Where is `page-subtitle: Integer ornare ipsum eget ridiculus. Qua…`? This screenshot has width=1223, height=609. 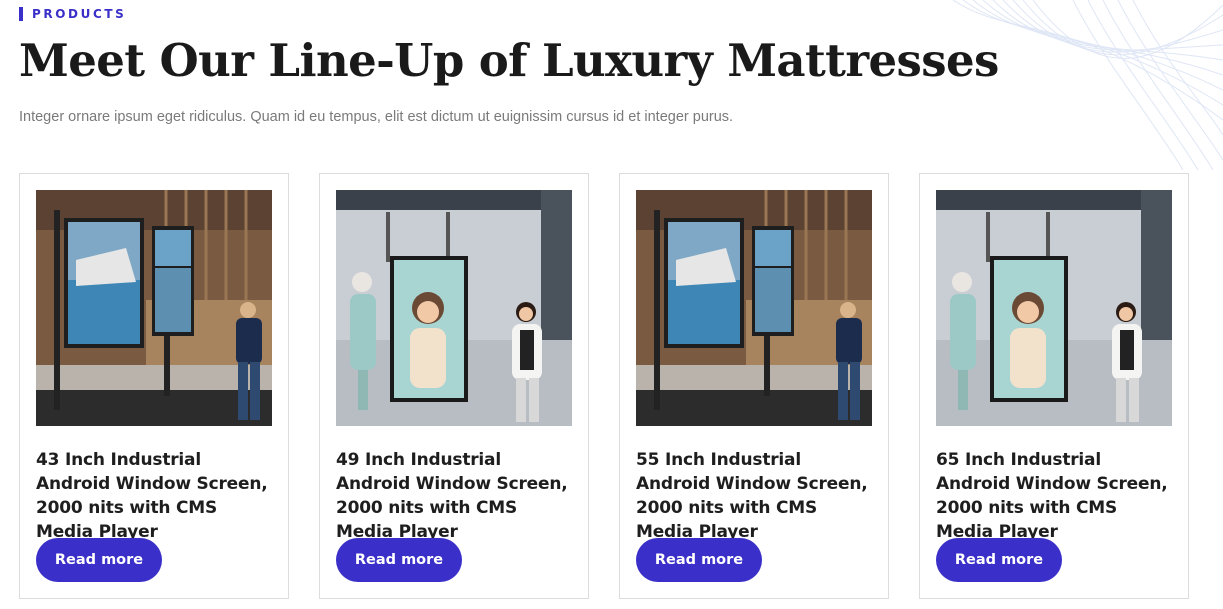 page-subtitle: Integer ornare ipsum eget ridiculus. Qua… is located at coordinates (376, 117).